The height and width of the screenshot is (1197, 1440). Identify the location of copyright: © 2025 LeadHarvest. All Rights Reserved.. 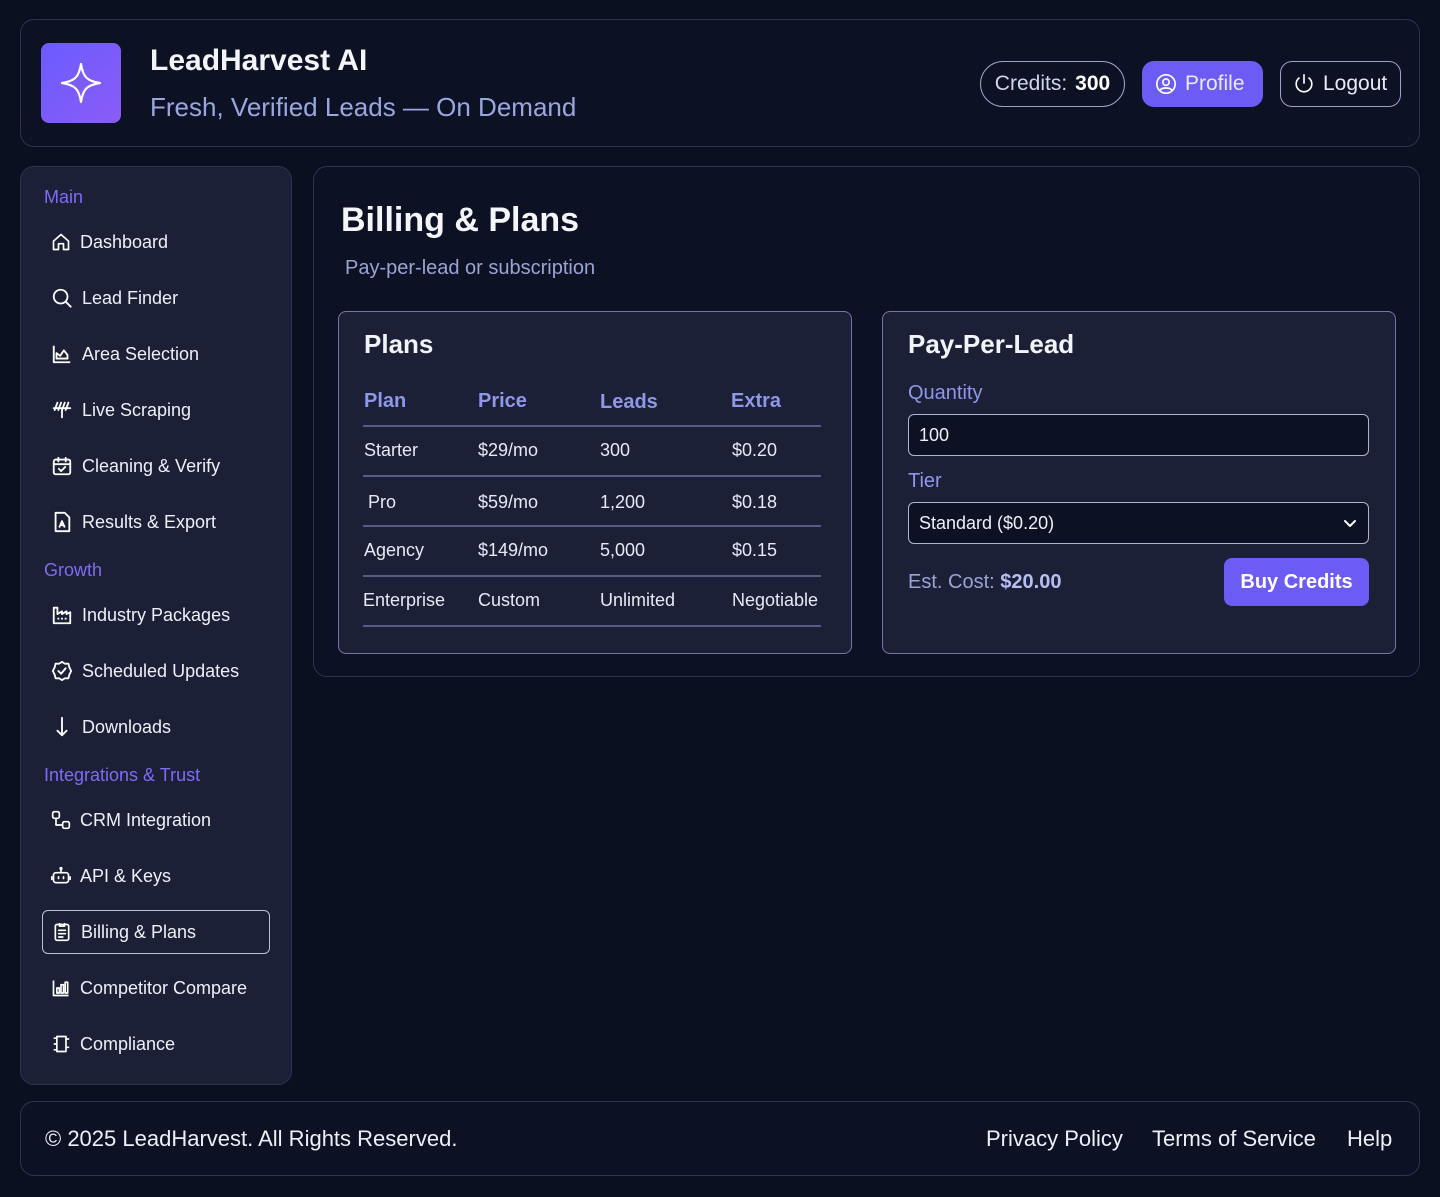
(251, 1138).